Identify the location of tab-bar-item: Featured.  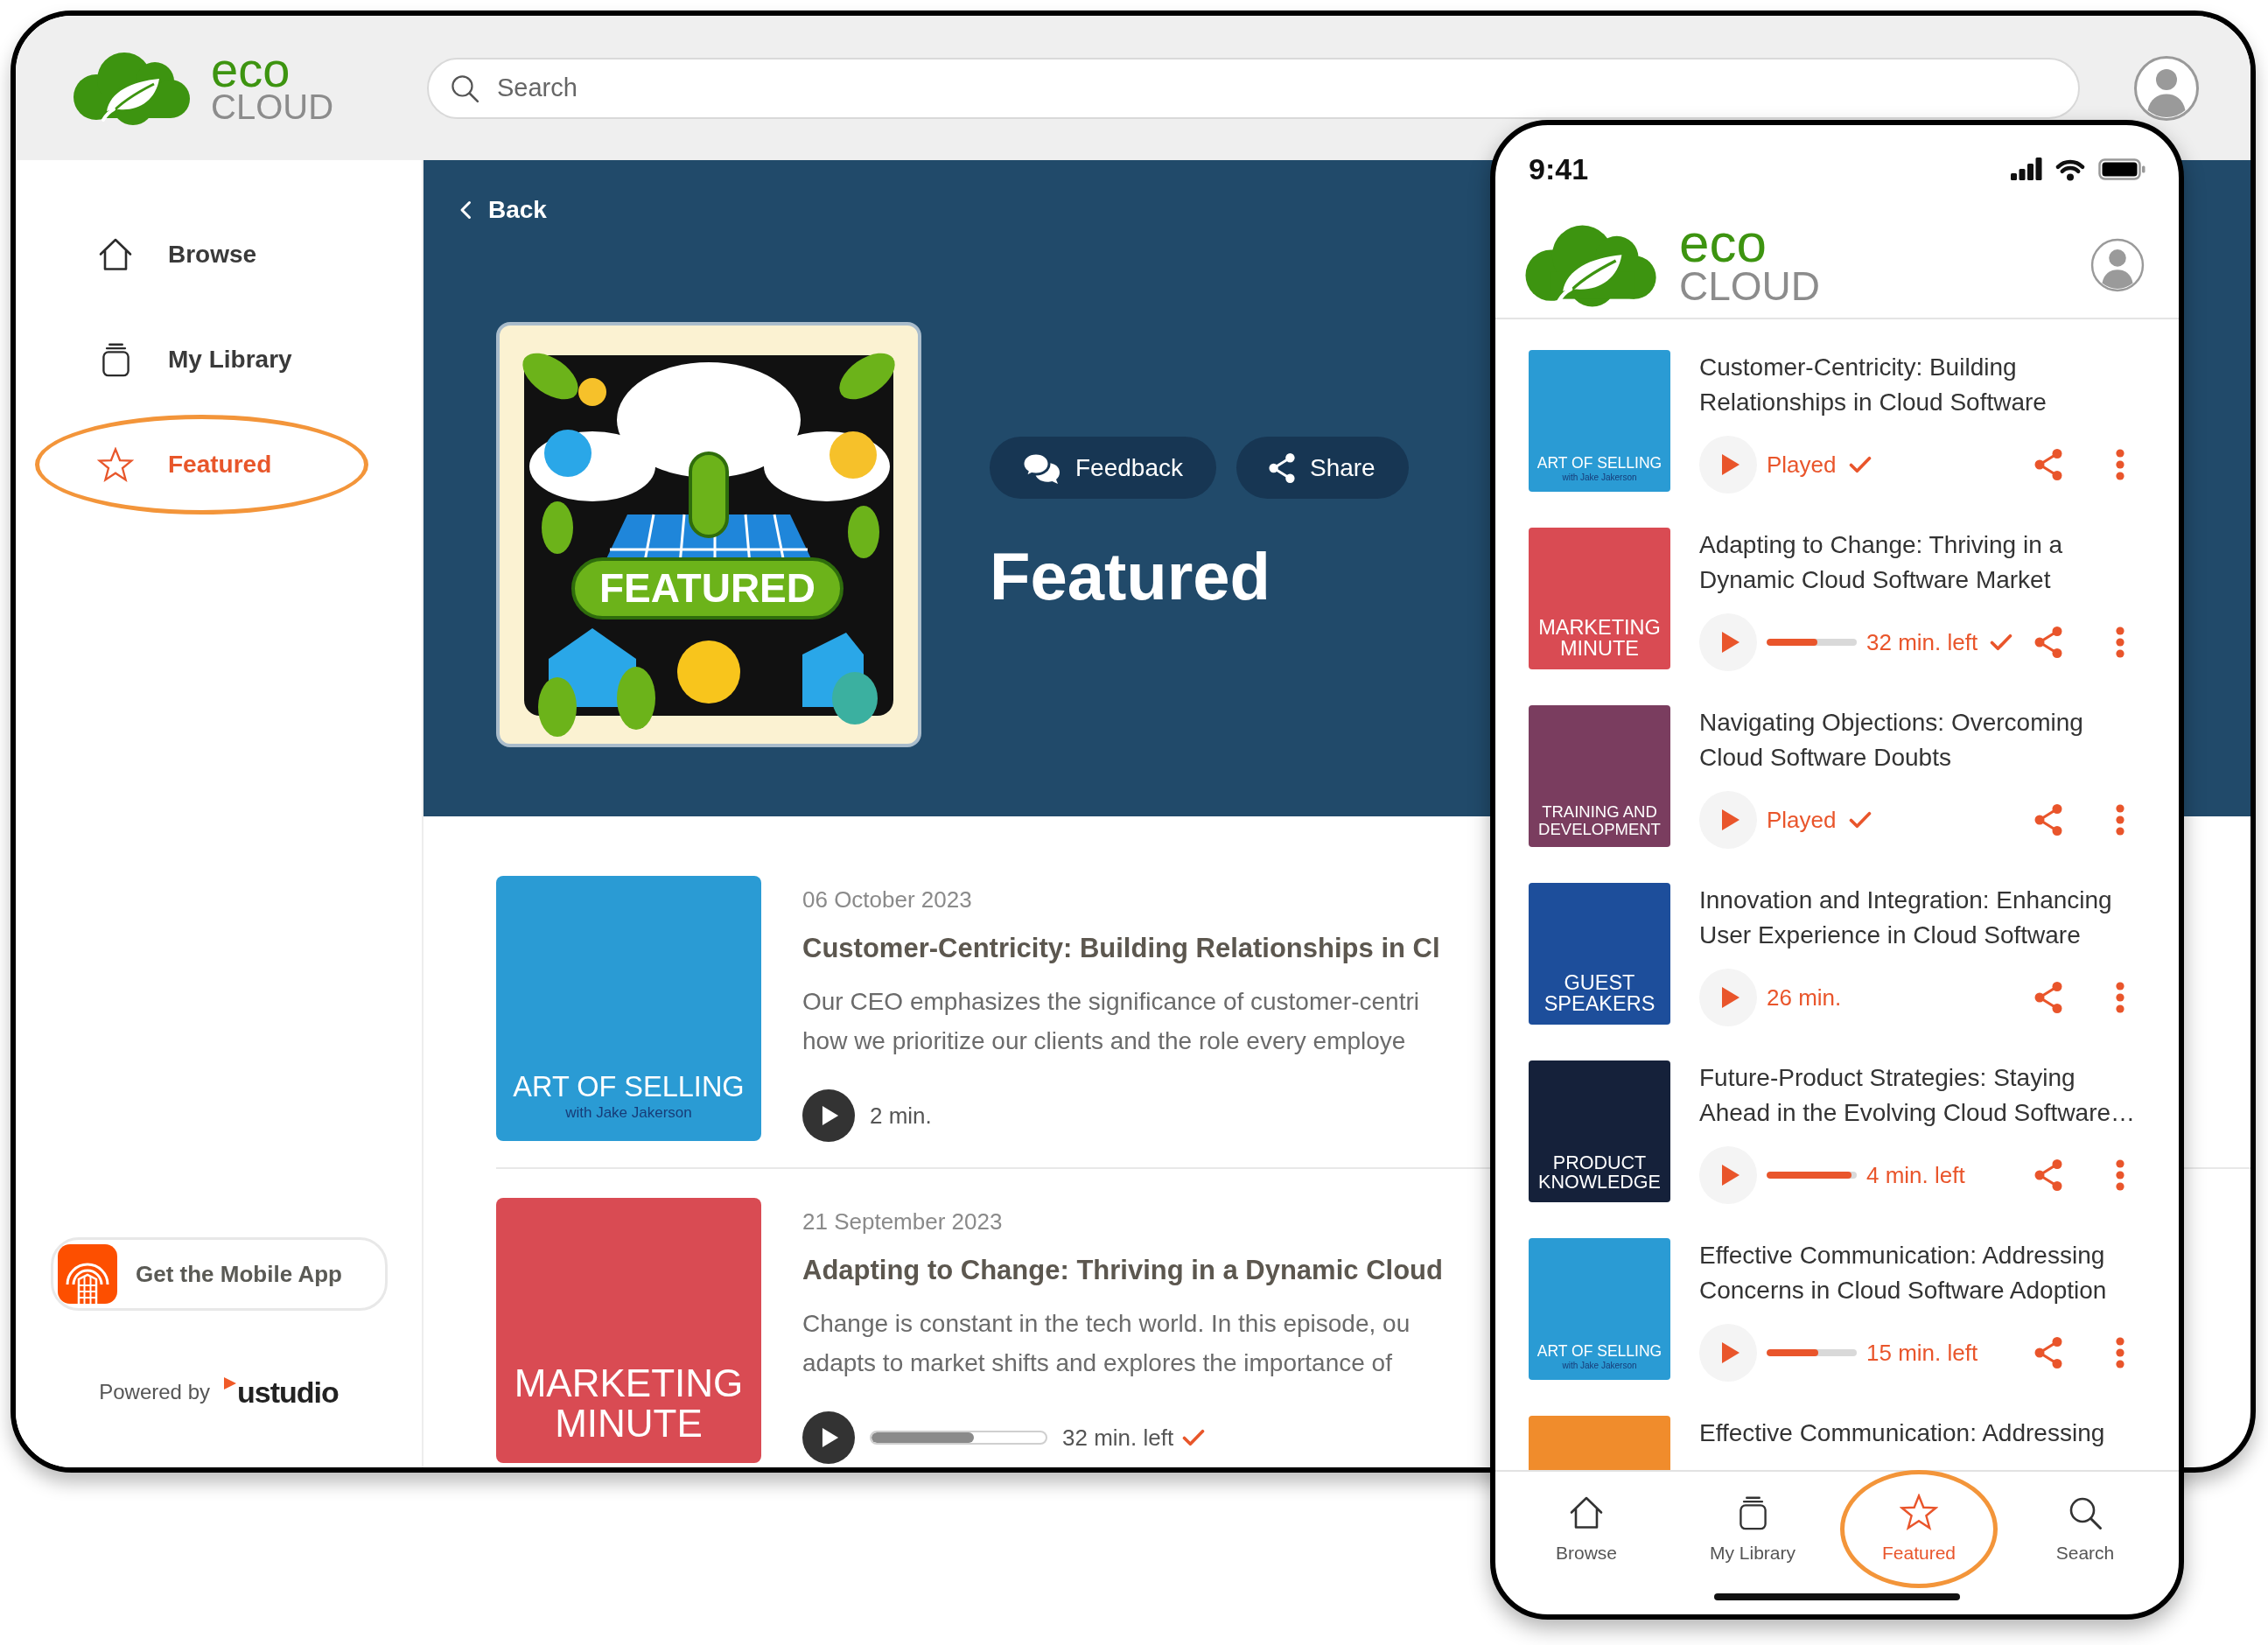
(1918, 1528).